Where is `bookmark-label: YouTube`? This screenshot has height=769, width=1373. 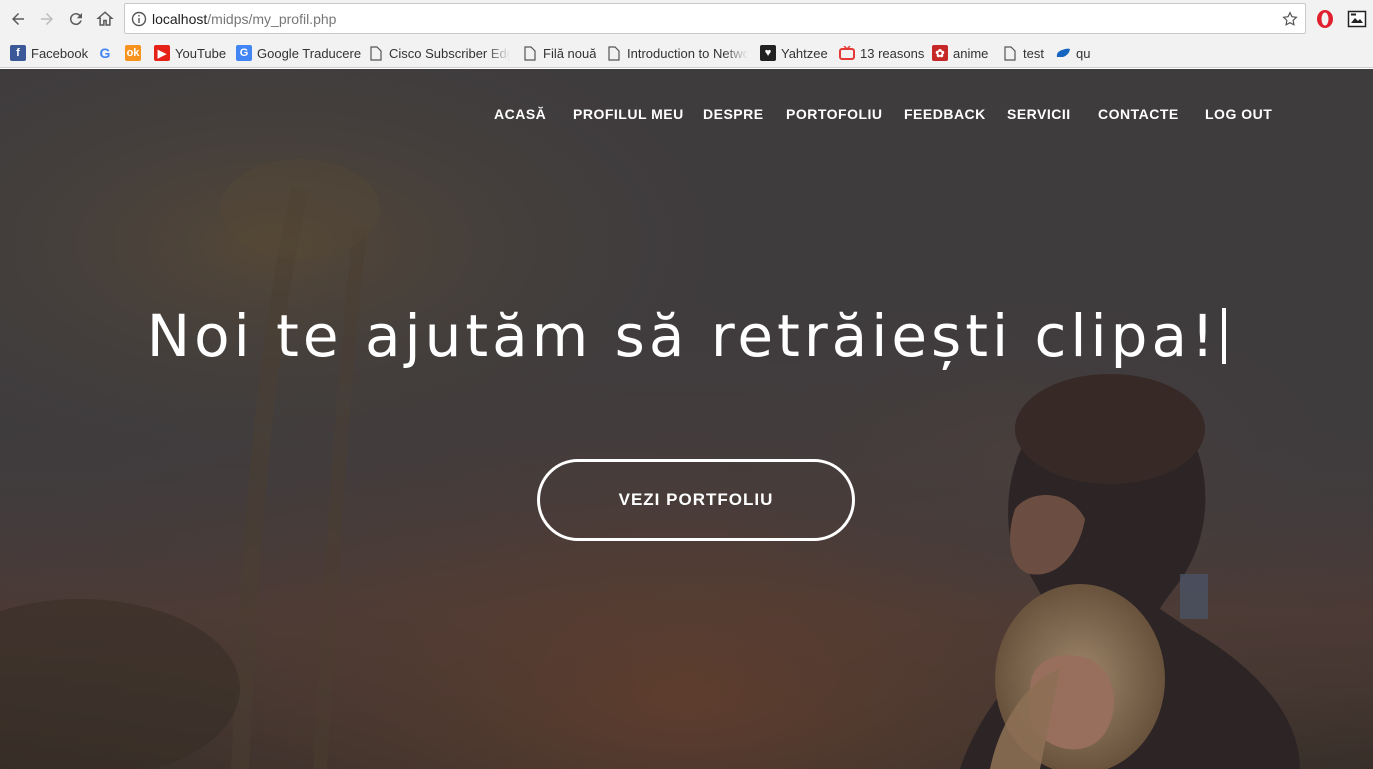
bookmark-label: YouTube is located at coordinates (201, 53).